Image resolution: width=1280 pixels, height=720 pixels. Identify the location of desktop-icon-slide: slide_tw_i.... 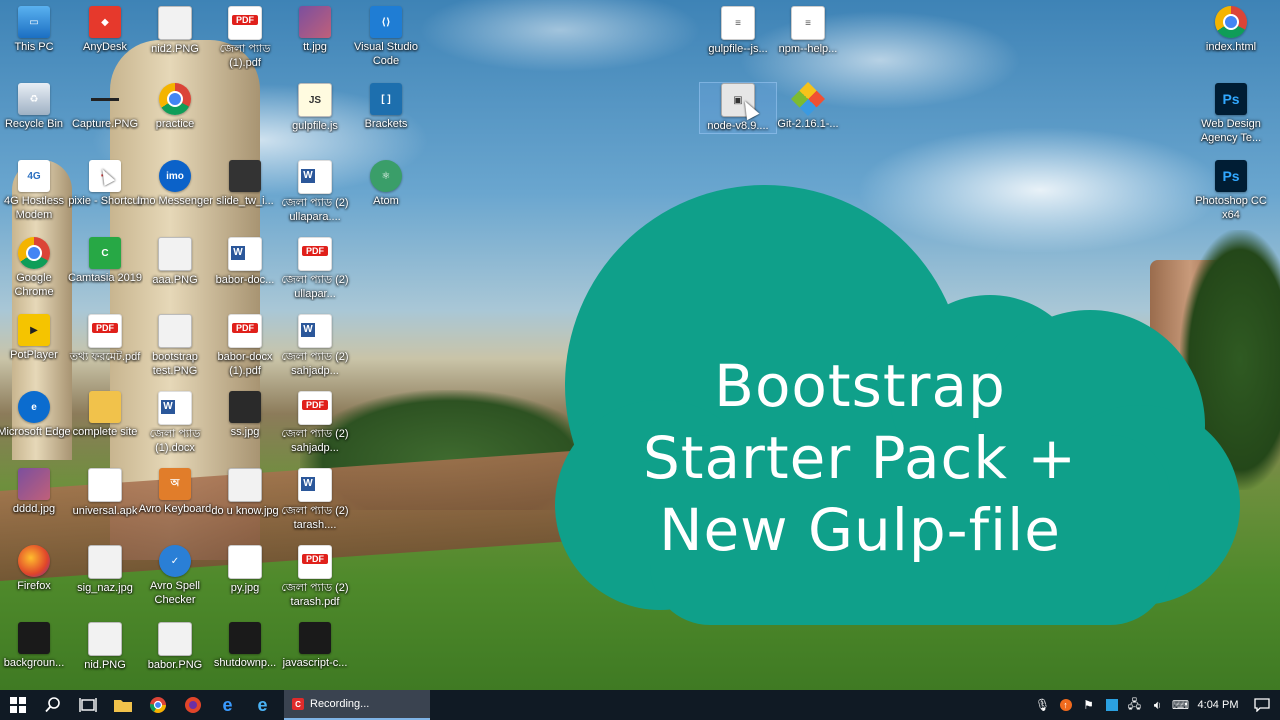
(245, 184).